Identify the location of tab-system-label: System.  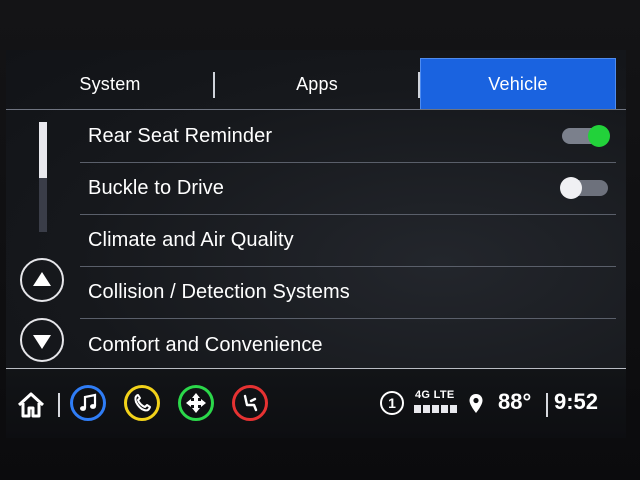
(110, 83).